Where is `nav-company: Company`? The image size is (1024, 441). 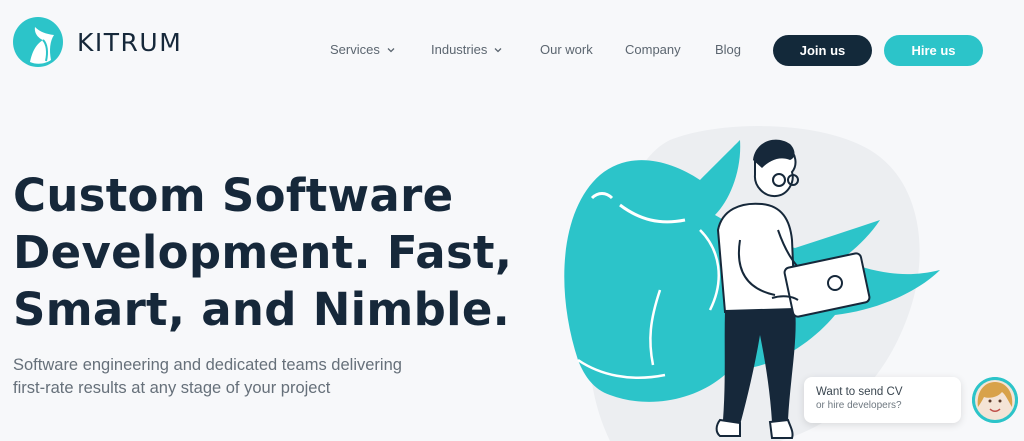
nav-company: Company is located at coordinates (653, 49).